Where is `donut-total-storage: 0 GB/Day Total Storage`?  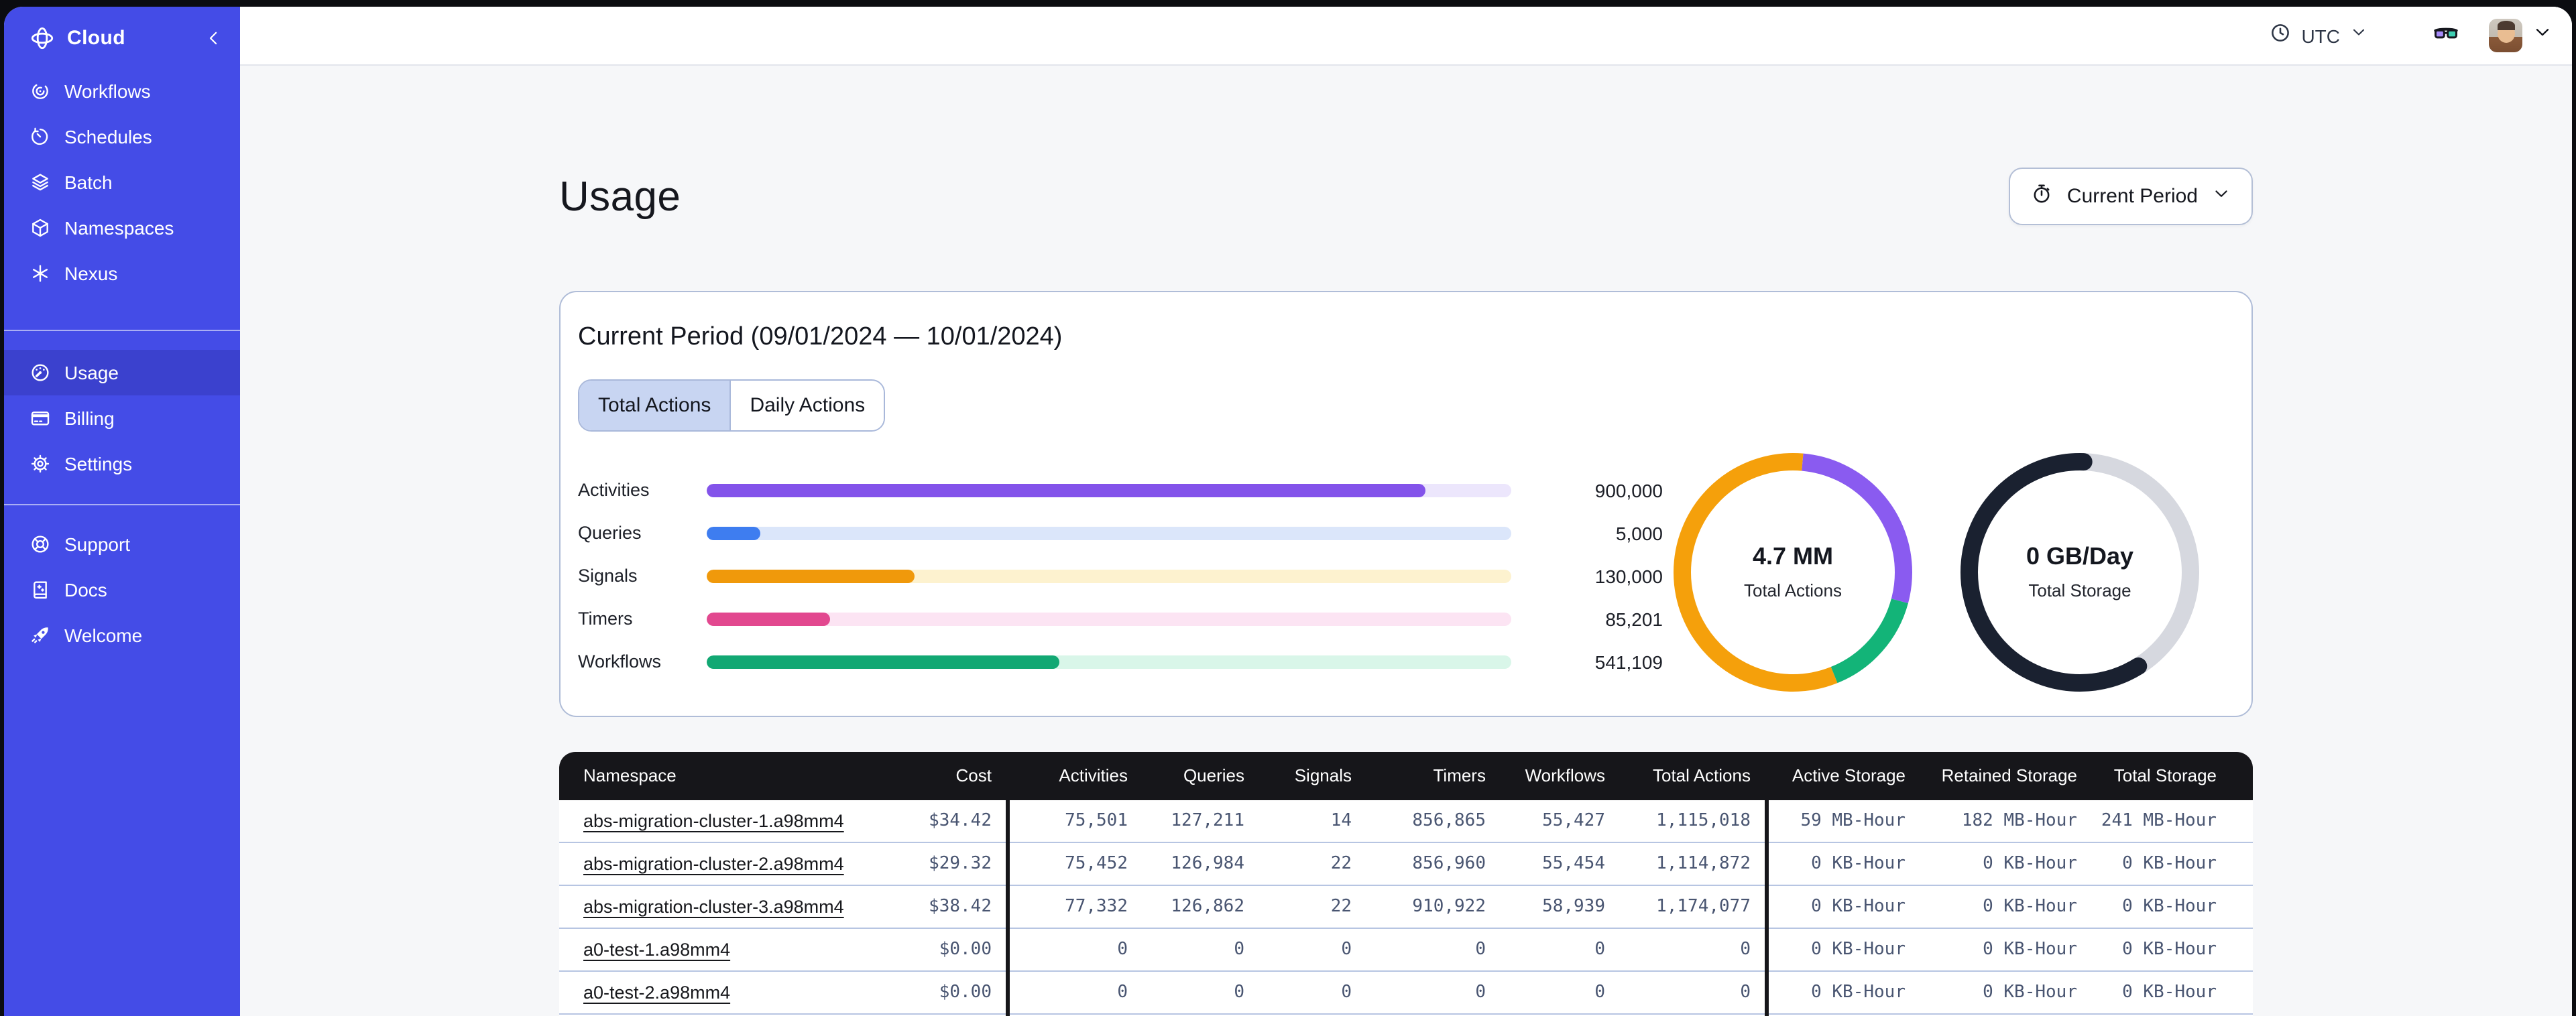
donut-total-storage: 0 GB/Day Total Storage is located at coordinates (2079, 572).